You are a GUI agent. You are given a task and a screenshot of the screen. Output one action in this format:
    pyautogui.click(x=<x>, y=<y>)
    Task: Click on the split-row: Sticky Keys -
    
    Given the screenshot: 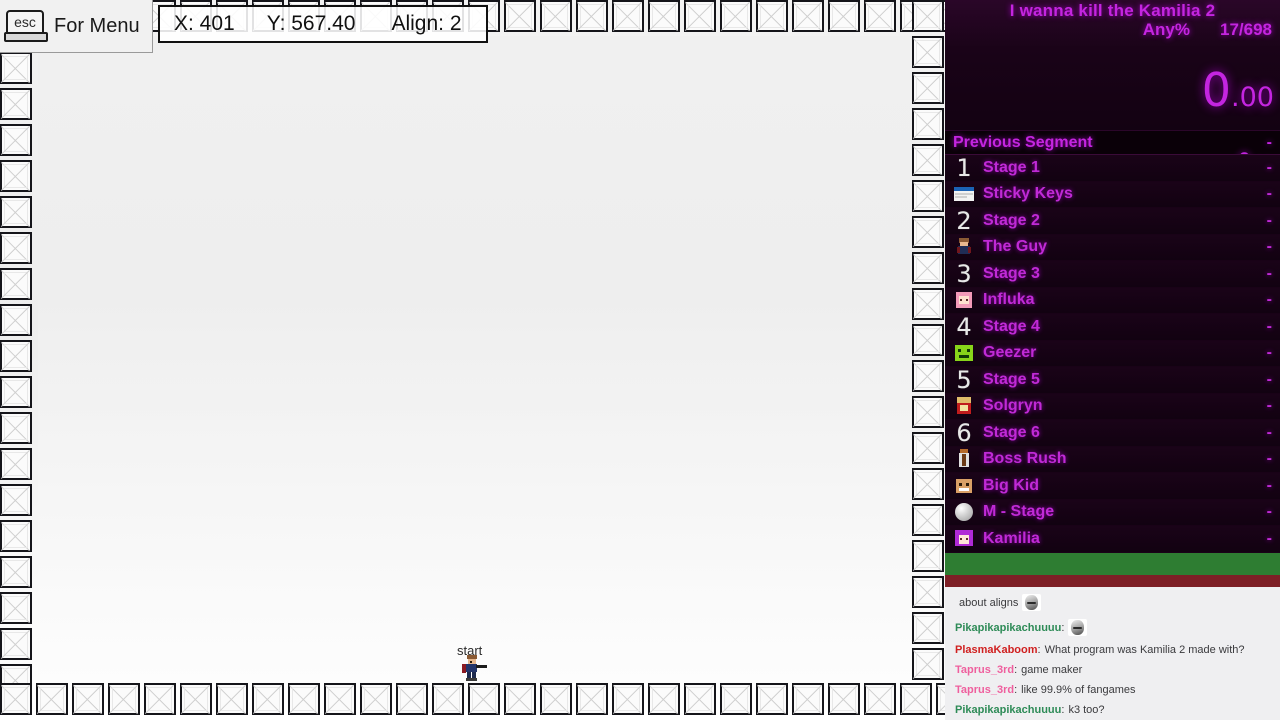 What is the action you would take?
    pyautogui.click(x=1112, y=194)
    